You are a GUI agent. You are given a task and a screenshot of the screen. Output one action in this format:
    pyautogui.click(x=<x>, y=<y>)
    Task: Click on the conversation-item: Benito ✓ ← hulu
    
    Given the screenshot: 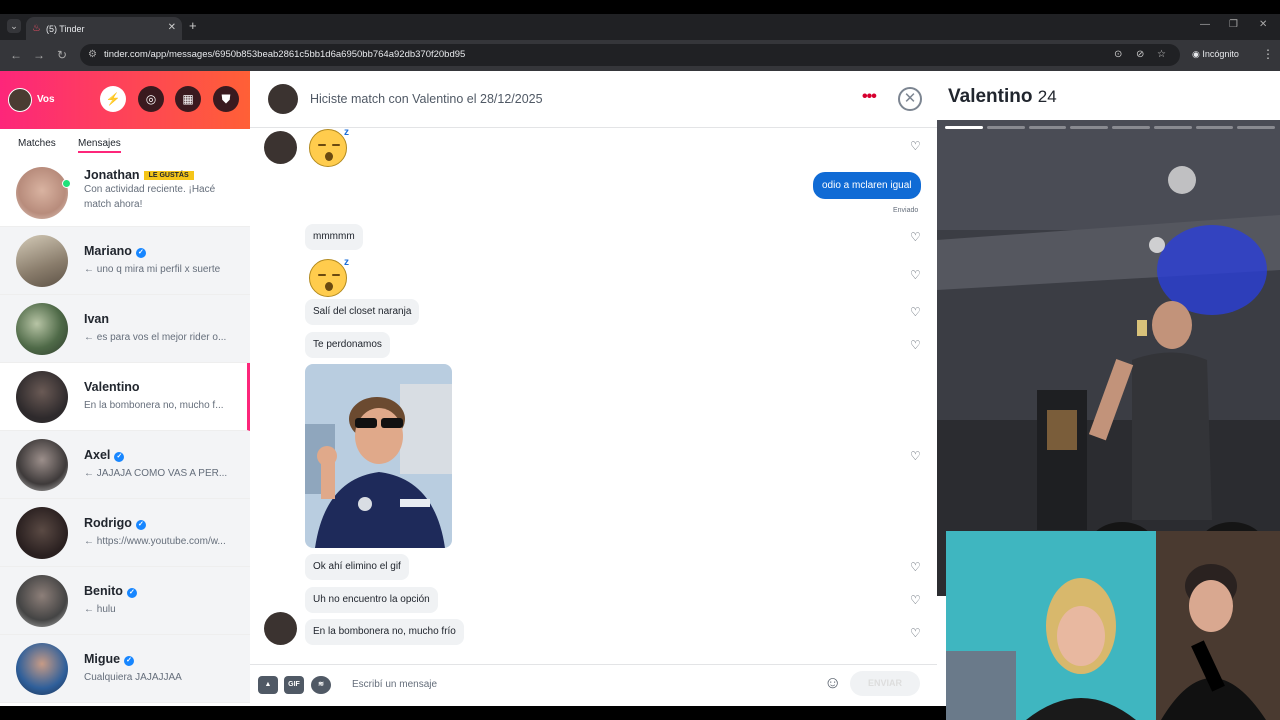 What is the action you would take?
    pyautogui.click(x=125, y=601)
    